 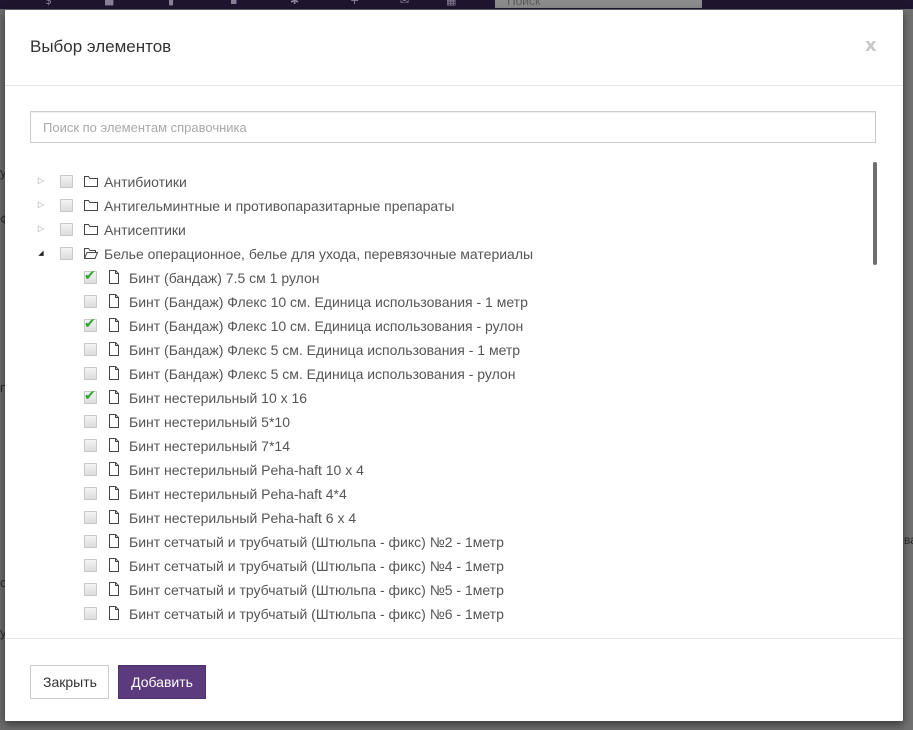 I want to click on close-button: Закрыть, so click(x=69, y=682).